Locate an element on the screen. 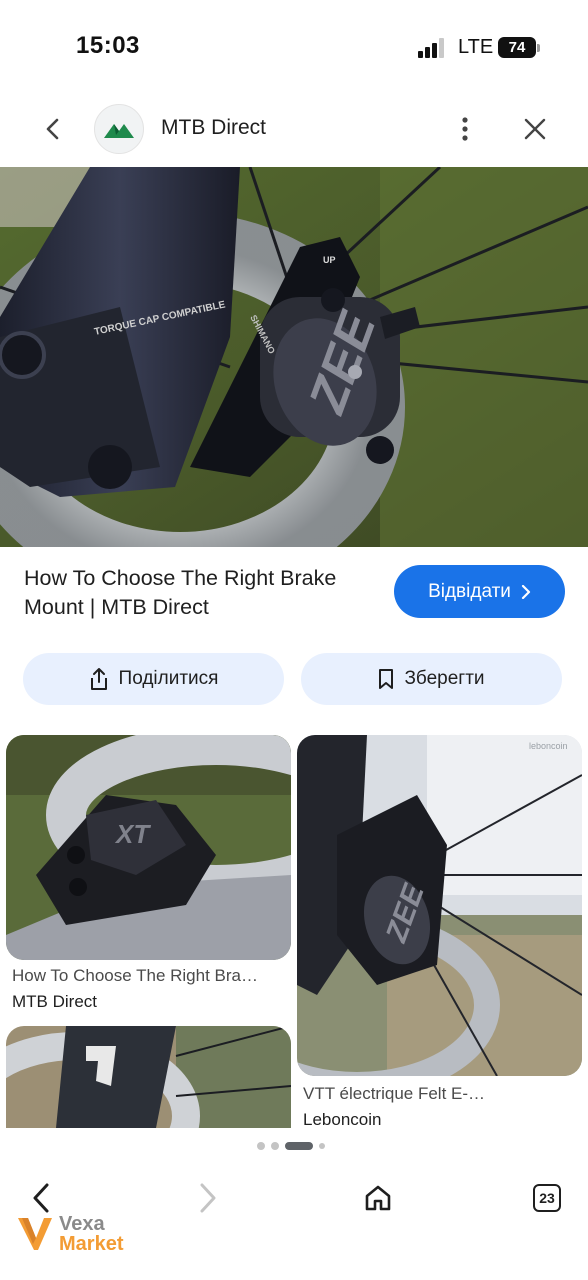 This screenshot has width=588, height=1280. more-vert-icon is located at coordinates (465, 129).